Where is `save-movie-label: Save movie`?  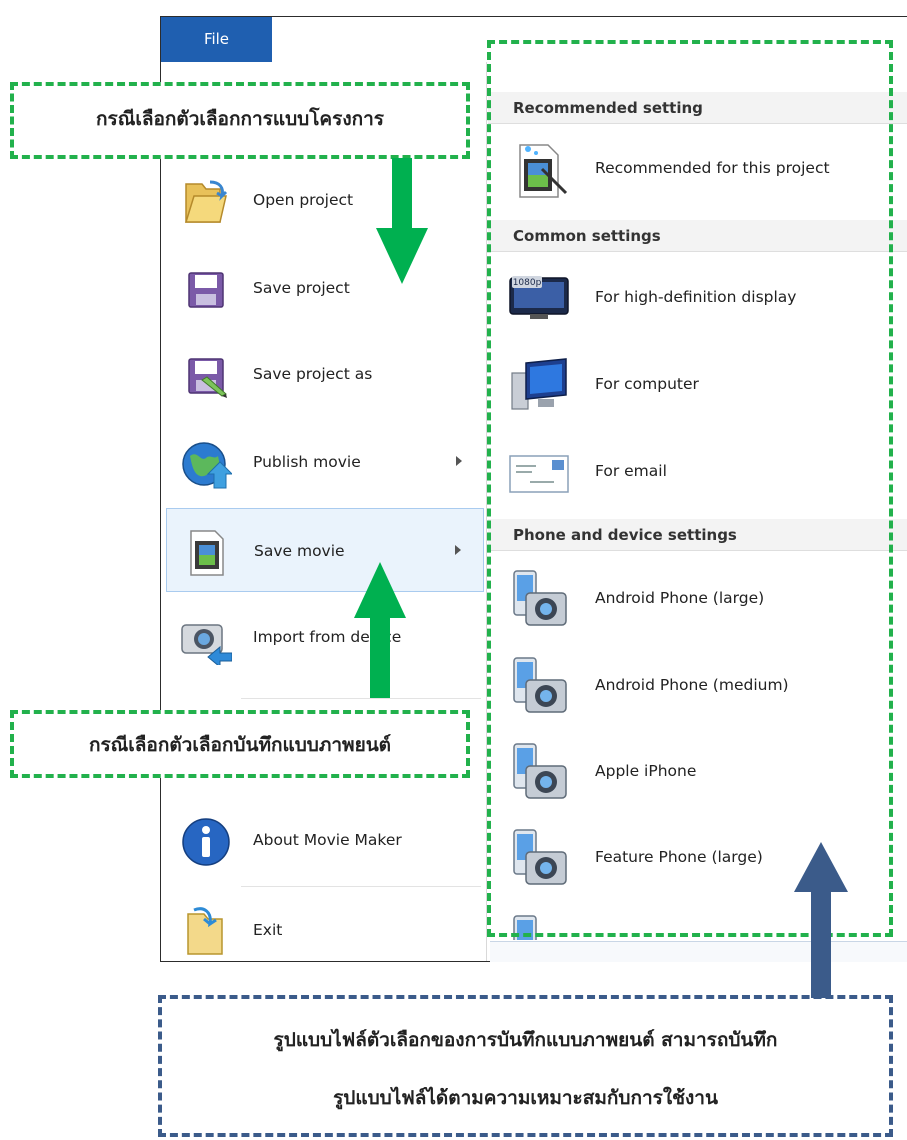 save-movie-label: Save movie is located at coordinates (299, 551).